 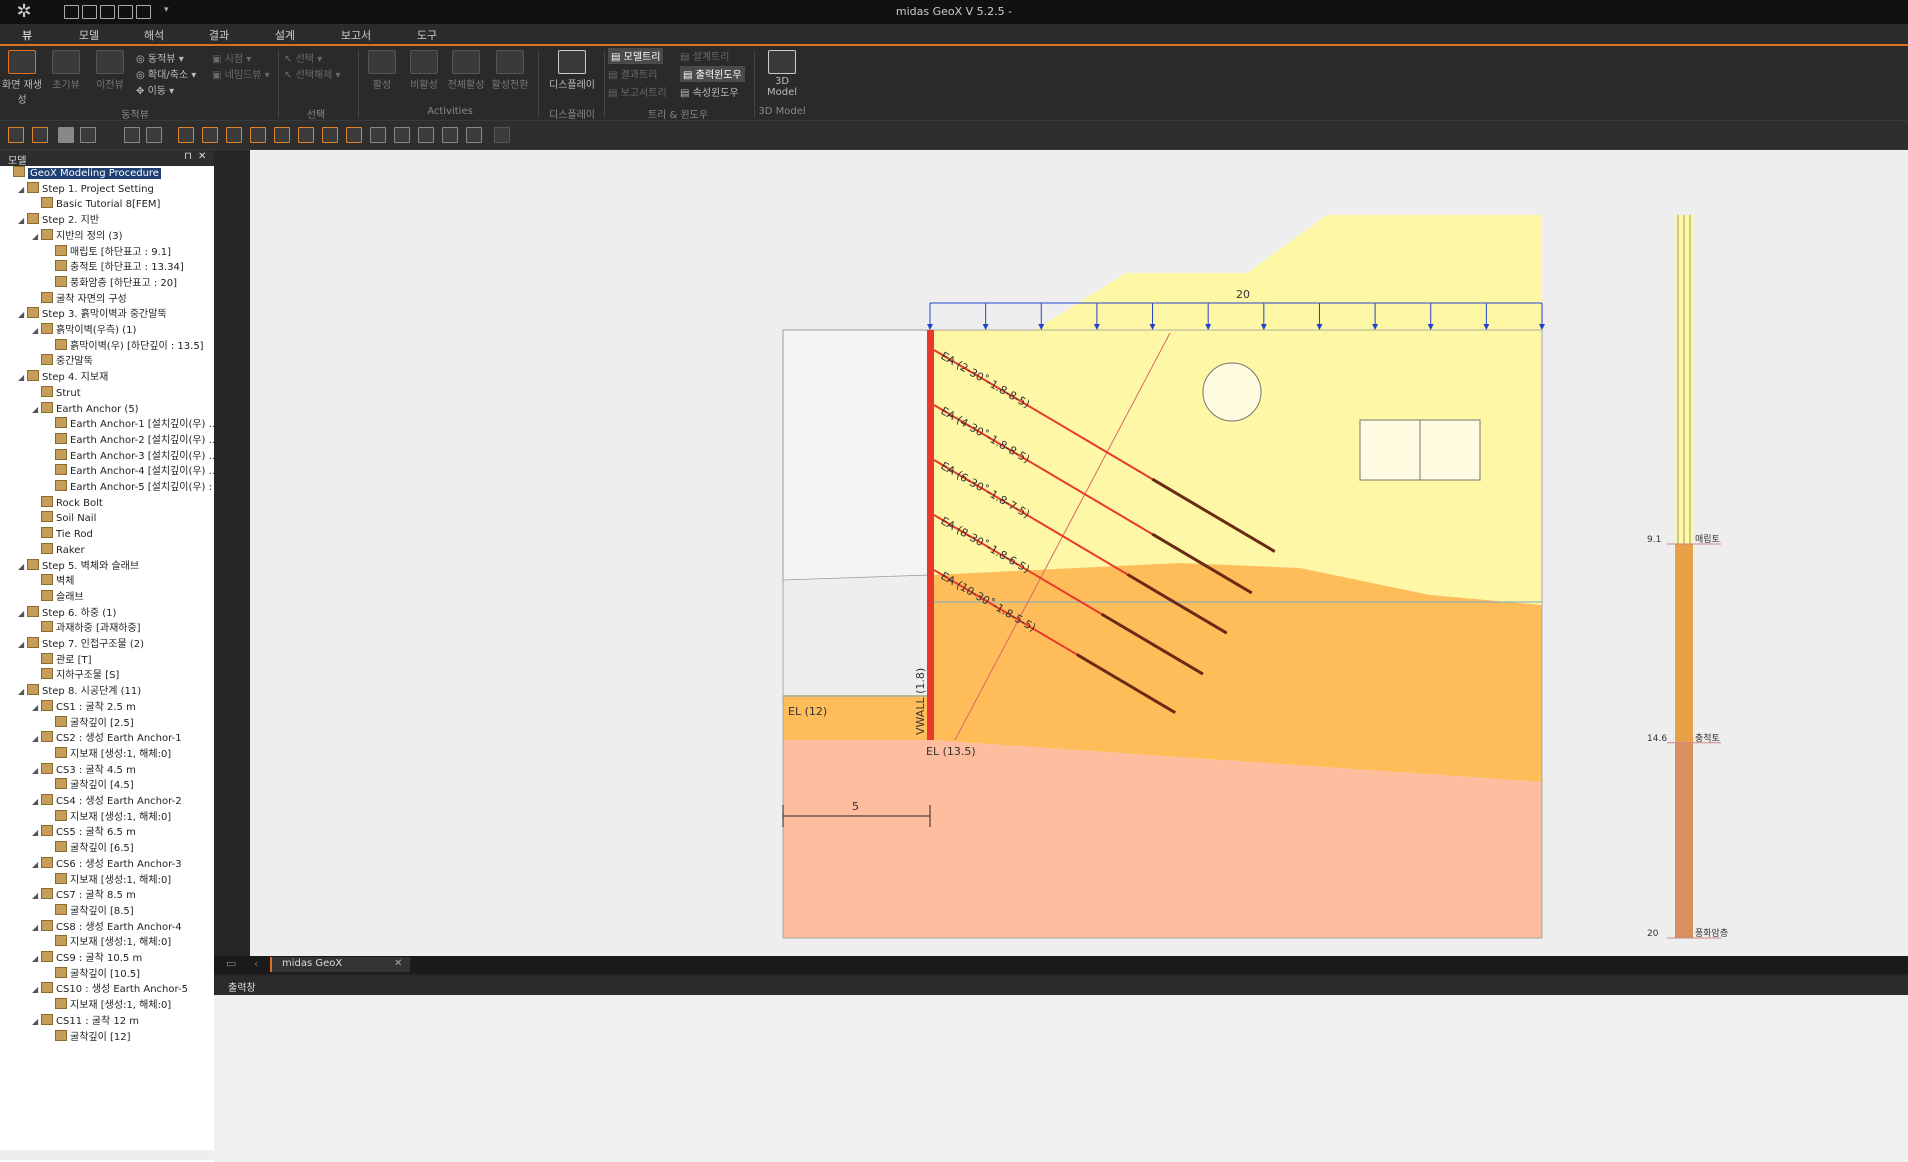 I want to click on report-tree-button: ▤ 보고서트리, so click(x=637, y=92).